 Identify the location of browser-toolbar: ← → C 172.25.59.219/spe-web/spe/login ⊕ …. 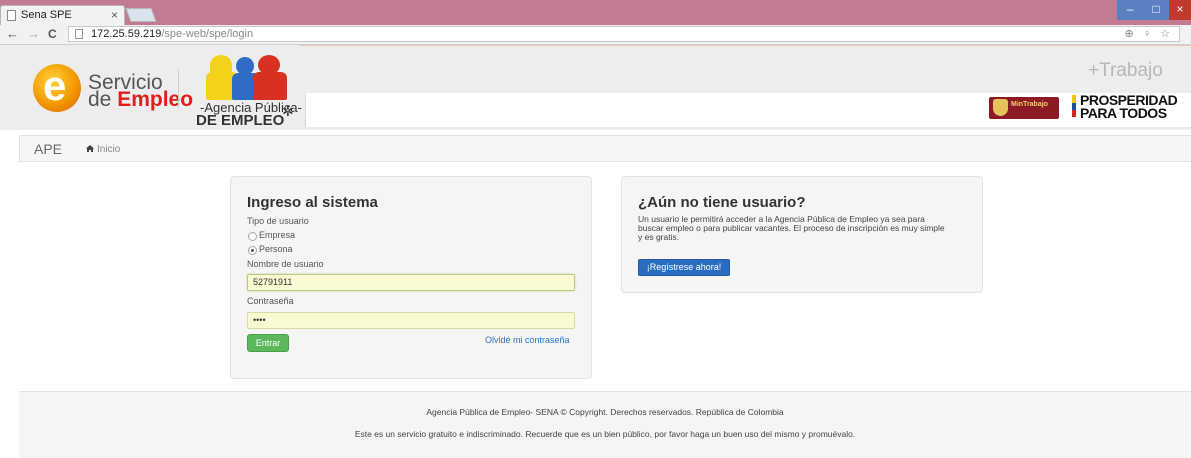
(595, 35).